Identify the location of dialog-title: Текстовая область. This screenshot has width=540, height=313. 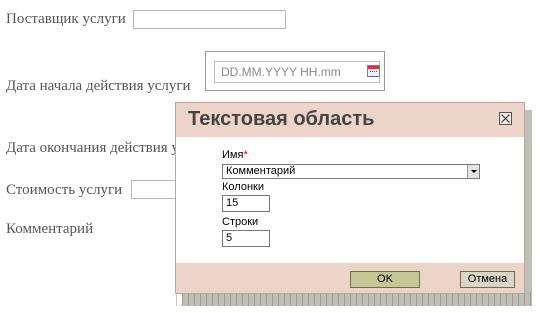
(281, 119).